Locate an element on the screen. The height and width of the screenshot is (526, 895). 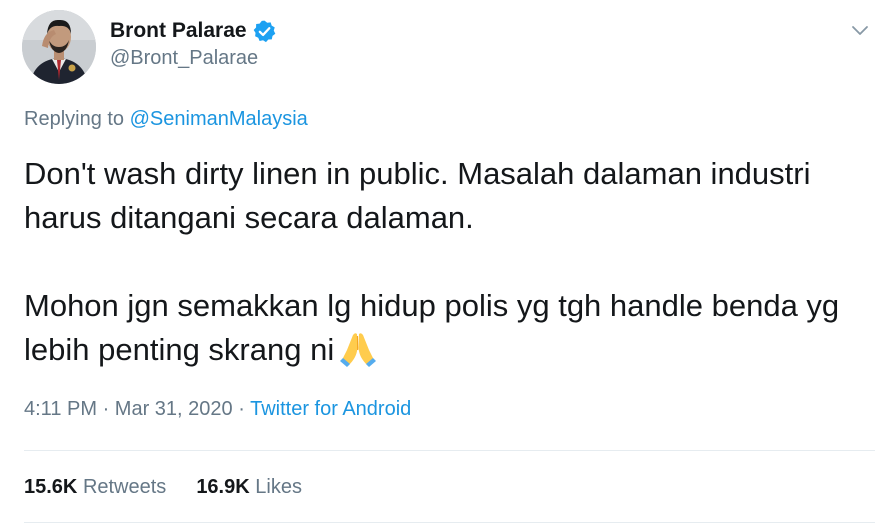
divider-bottom is located at coordinates (449, 522).